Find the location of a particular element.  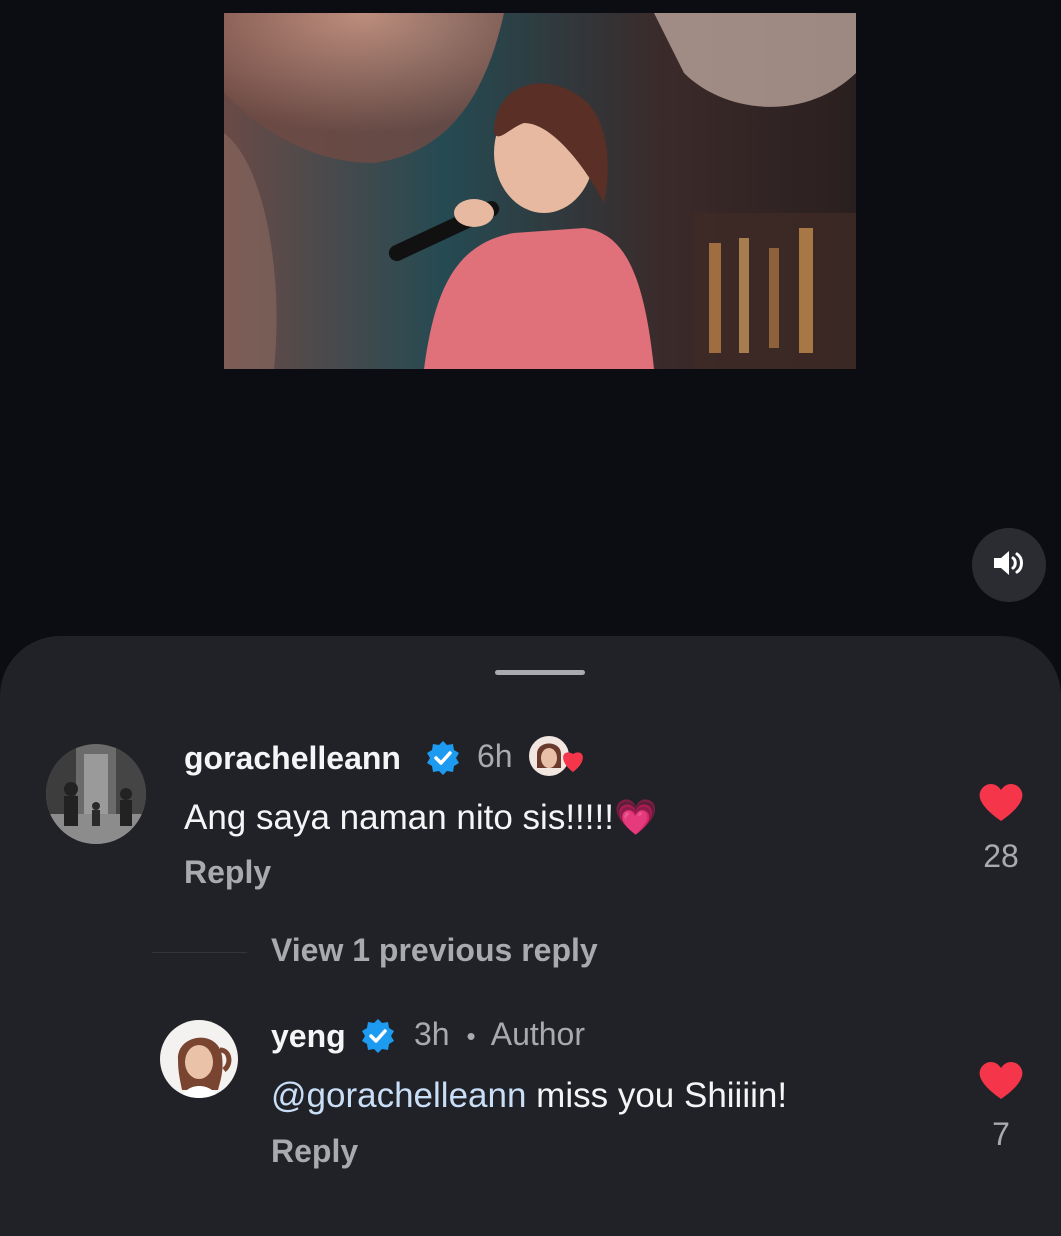

comment-text: Ang saya naman nito sis!!!!!💗 is located at coordinates (421, 817).